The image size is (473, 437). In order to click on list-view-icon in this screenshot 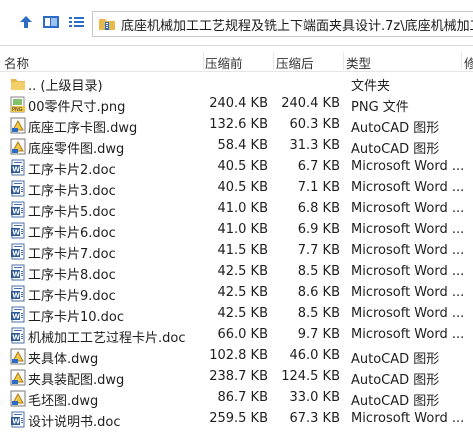, I will do `click(77, 22)`.